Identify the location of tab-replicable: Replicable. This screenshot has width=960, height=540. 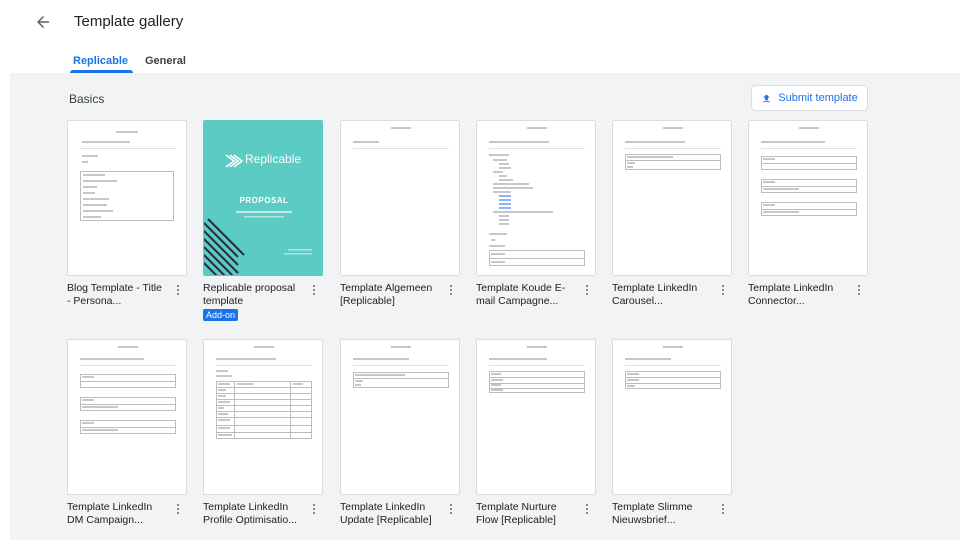
(100, 61).